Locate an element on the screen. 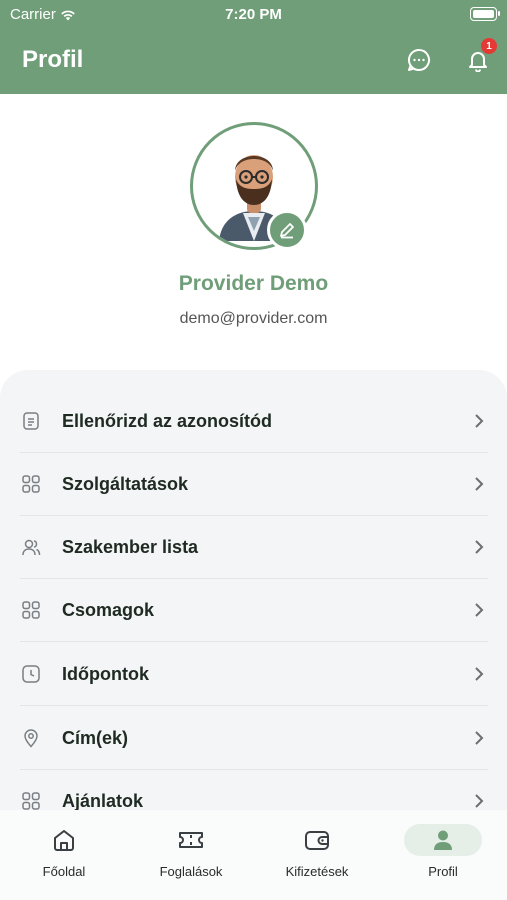 The height and width of the screenshot is (900, 507). tab-home: Főoldal is located at coordinates (64, 855).